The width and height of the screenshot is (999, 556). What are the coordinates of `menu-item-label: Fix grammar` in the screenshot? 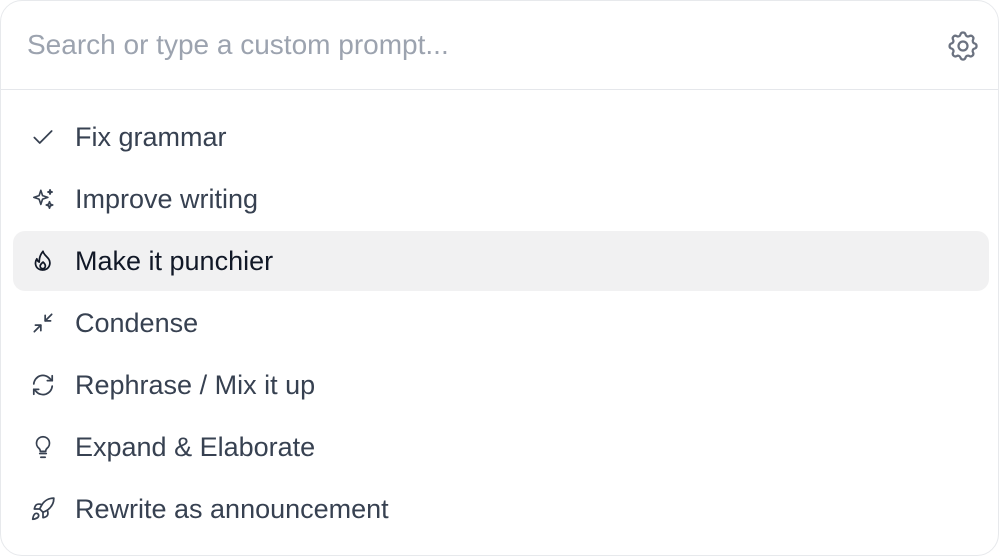 It's located at (151, 137).